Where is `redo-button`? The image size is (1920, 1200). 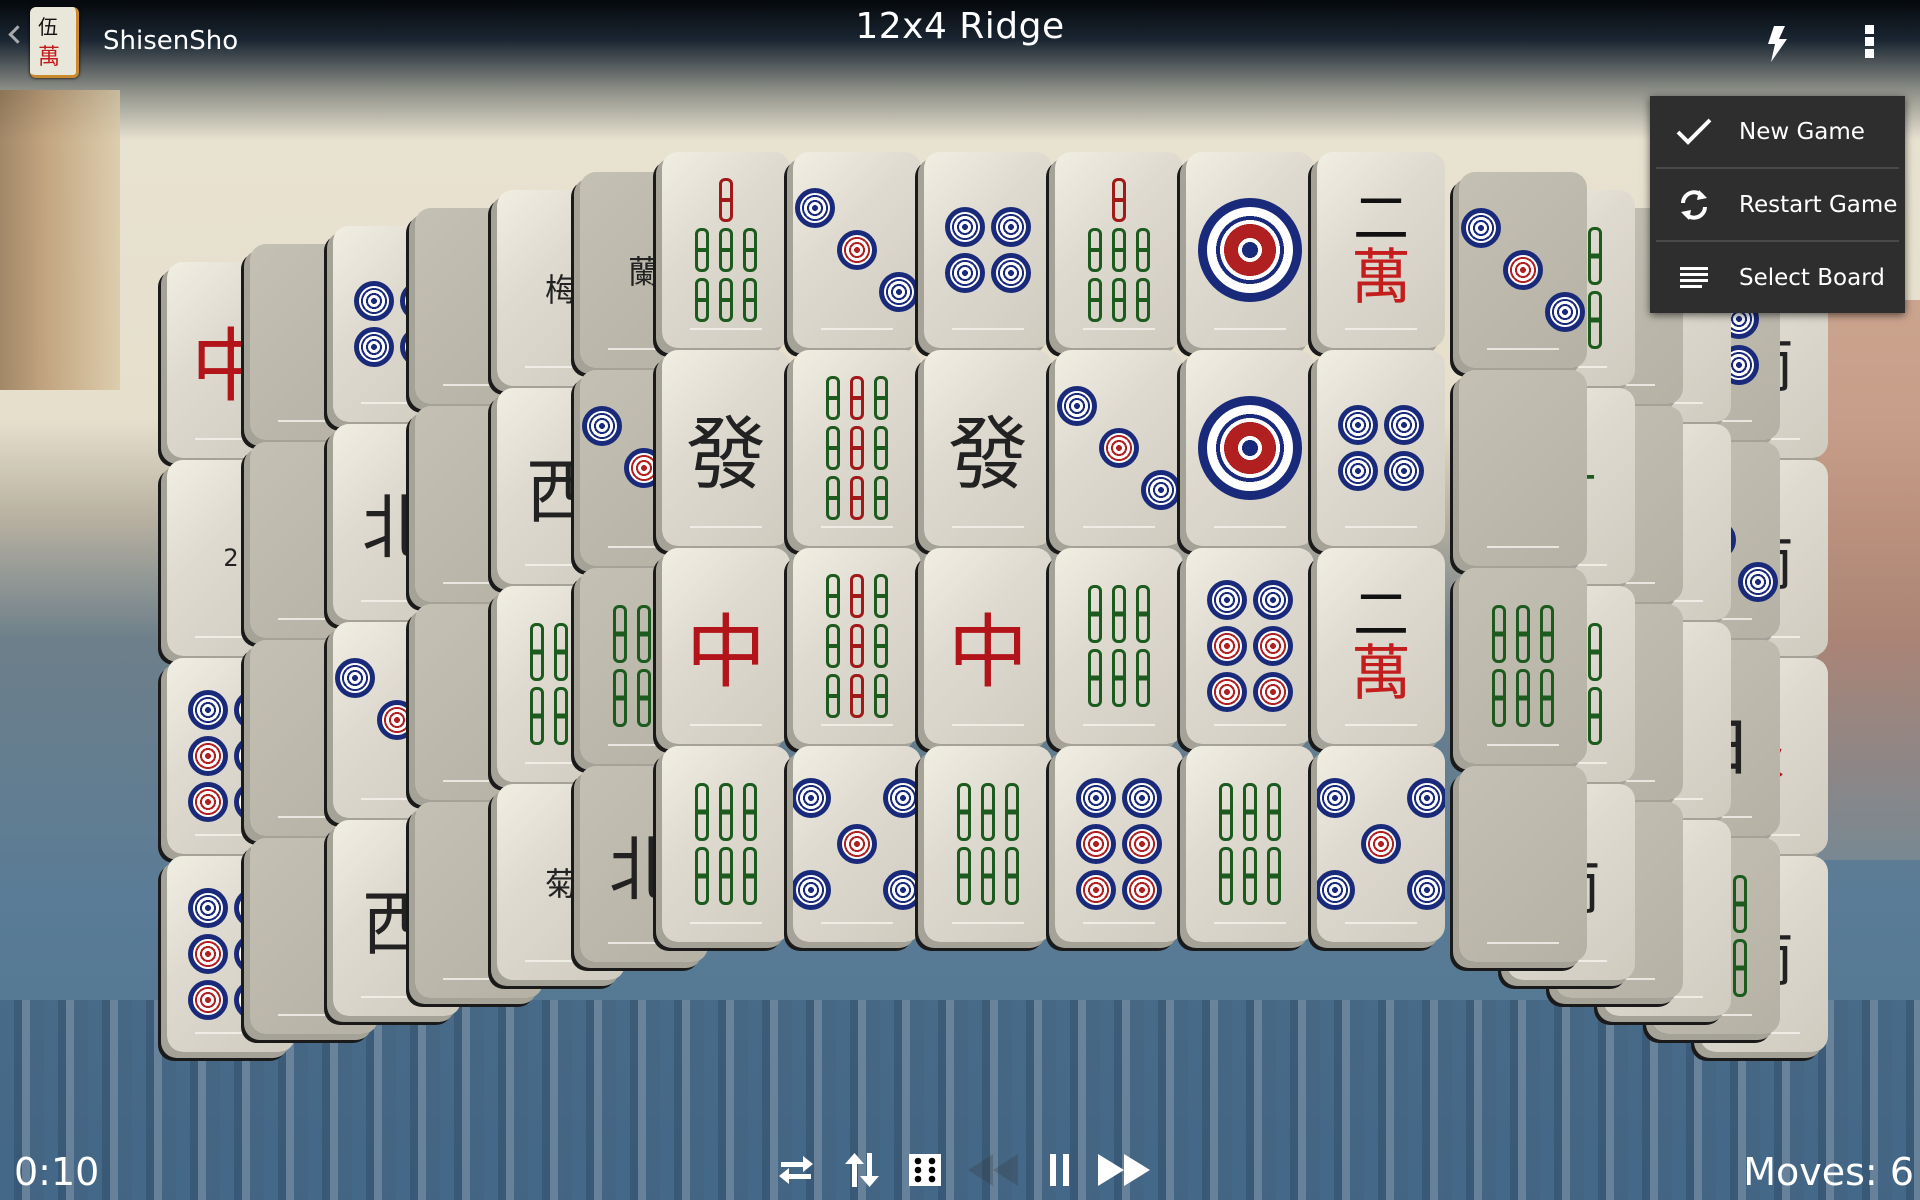
redo-button is located at coordinates (1124, 1170).